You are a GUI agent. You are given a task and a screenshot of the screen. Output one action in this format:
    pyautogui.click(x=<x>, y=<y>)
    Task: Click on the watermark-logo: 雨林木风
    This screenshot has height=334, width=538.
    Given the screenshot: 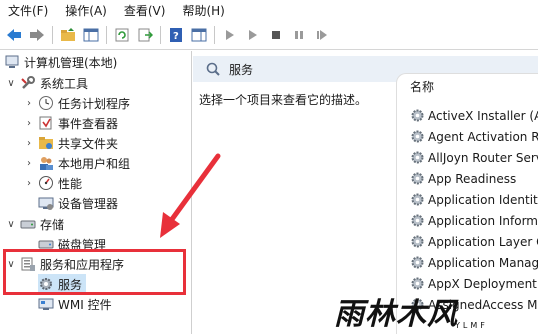 What is the action you would take?
    pyautogui.click(x=396, y=314)
    